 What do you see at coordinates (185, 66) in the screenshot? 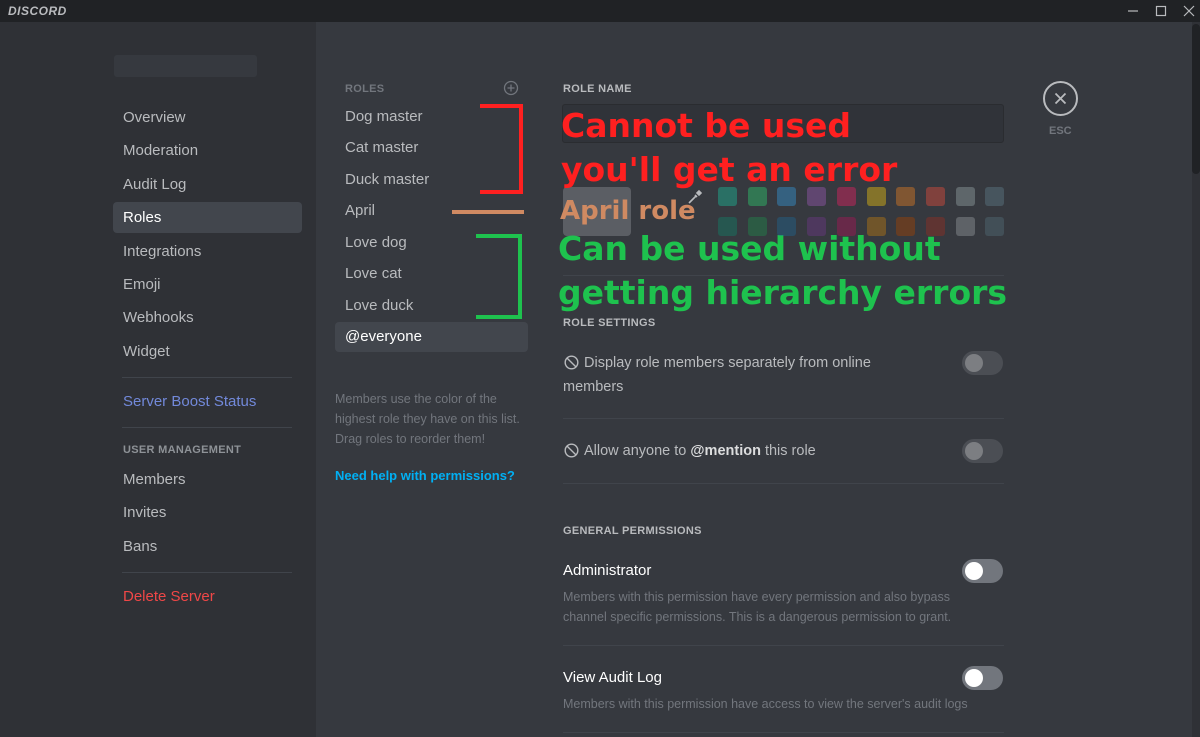
I see `server-name-placeholder` at bounding box center [185, 66].